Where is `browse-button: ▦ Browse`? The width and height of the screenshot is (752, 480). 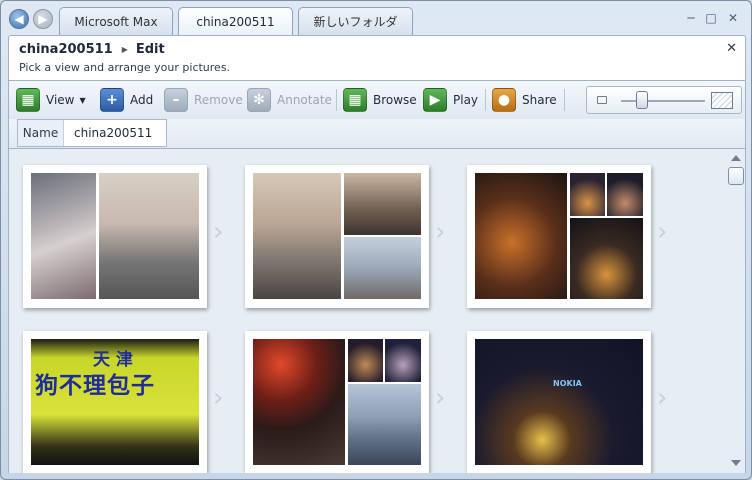
browse-button: ▦ Browse is located at coordinates (380, 100).